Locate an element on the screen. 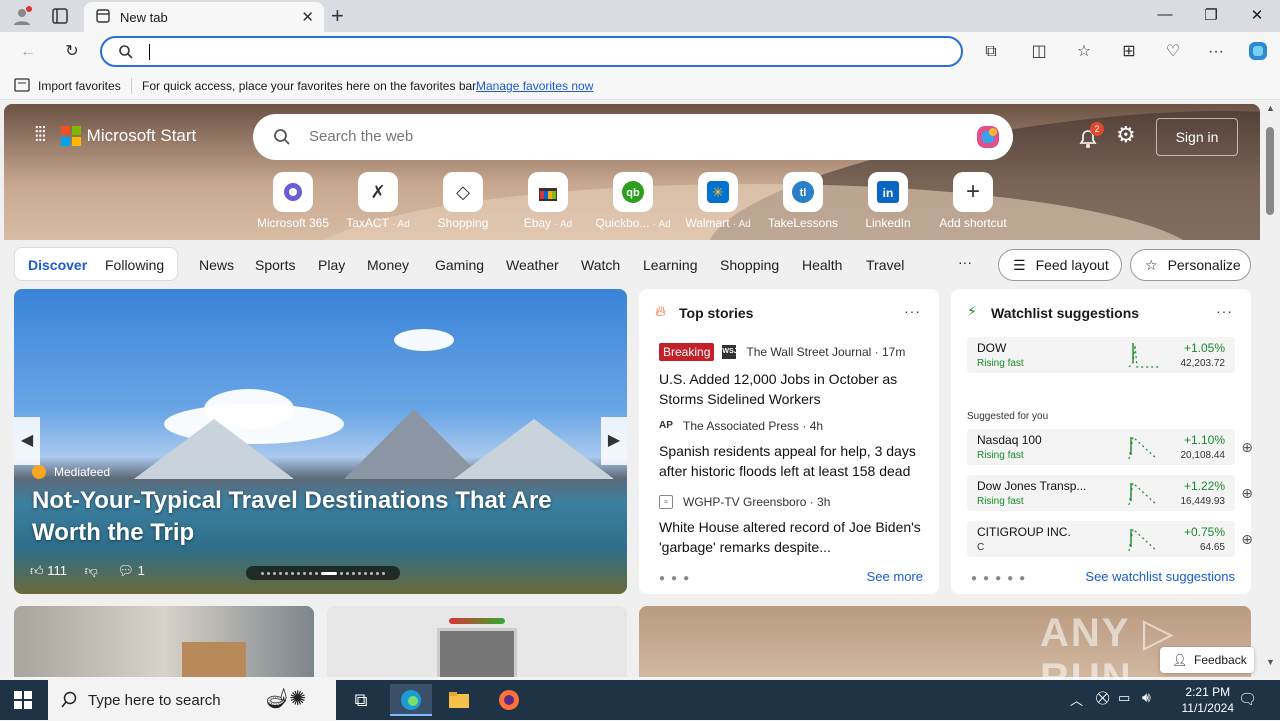 This screenshot has height=721, width=1280. scroll-thumb is located at coordinates (1270, 171).